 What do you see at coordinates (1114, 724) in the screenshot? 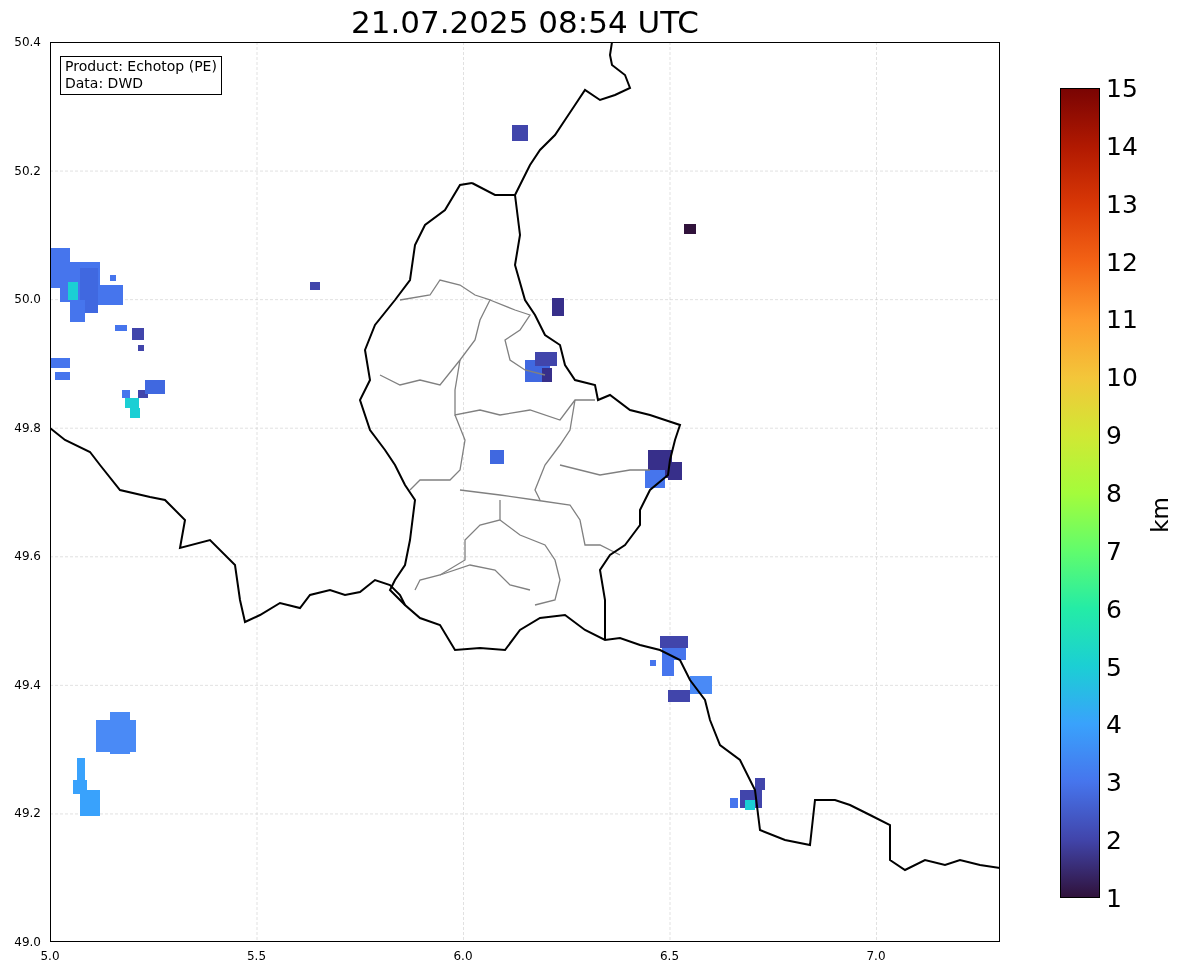
I see `colorbar-tick-label: 4` at bounding box center [1114, 724].